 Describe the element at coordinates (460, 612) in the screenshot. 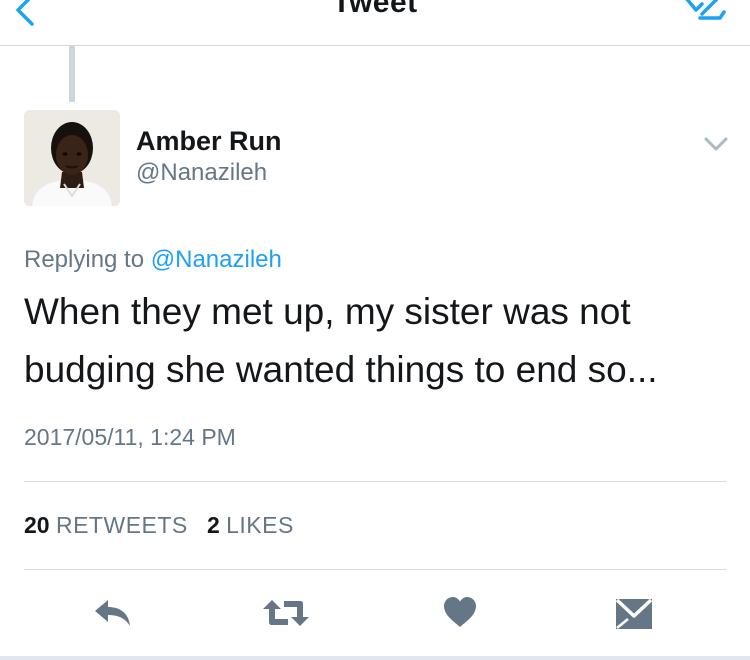

I see `heart-icon` at that location.